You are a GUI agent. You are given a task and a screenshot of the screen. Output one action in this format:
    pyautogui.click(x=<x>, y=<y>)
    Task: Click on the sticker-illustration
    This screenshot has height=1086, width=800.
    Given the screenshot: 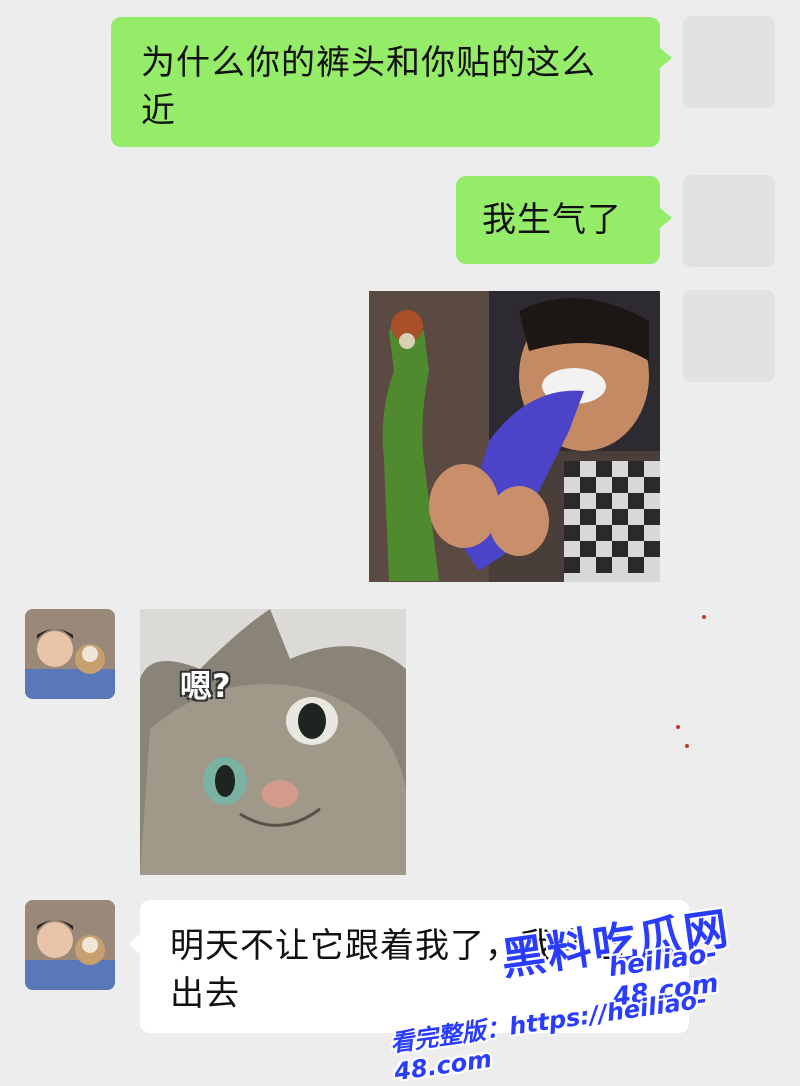 What is the action you would take?
    pyautogui.click(x=514, y=436)
    